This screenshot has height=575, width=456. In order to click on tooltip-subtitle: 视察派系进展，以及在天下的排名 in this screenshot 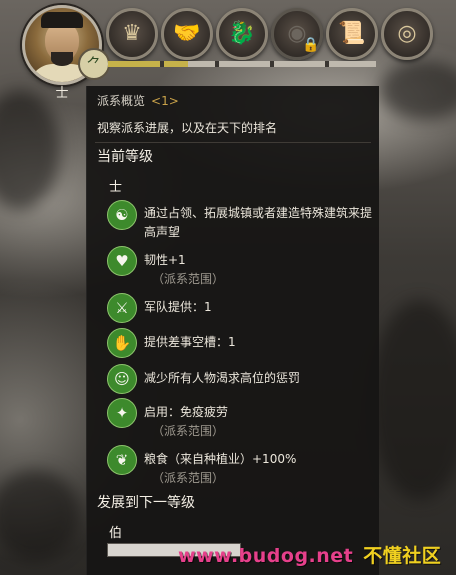, I will do `click(187, 128)`.